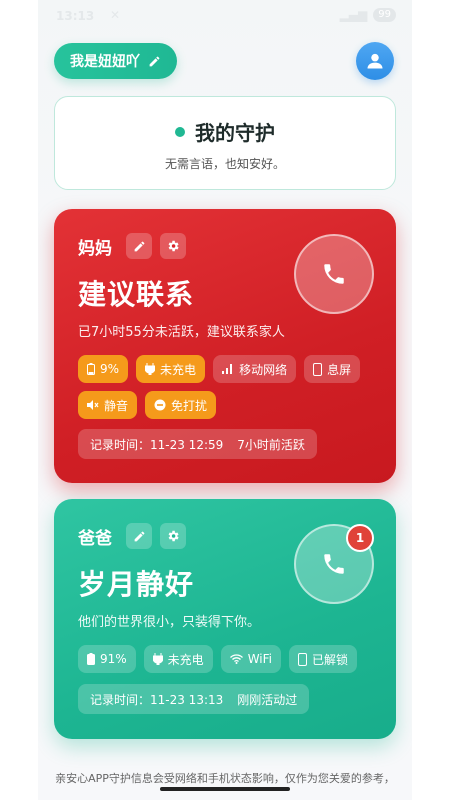 The height and width of the screenshot is (800, 450). I want to click on battery-low-icon, so click(91, 369).